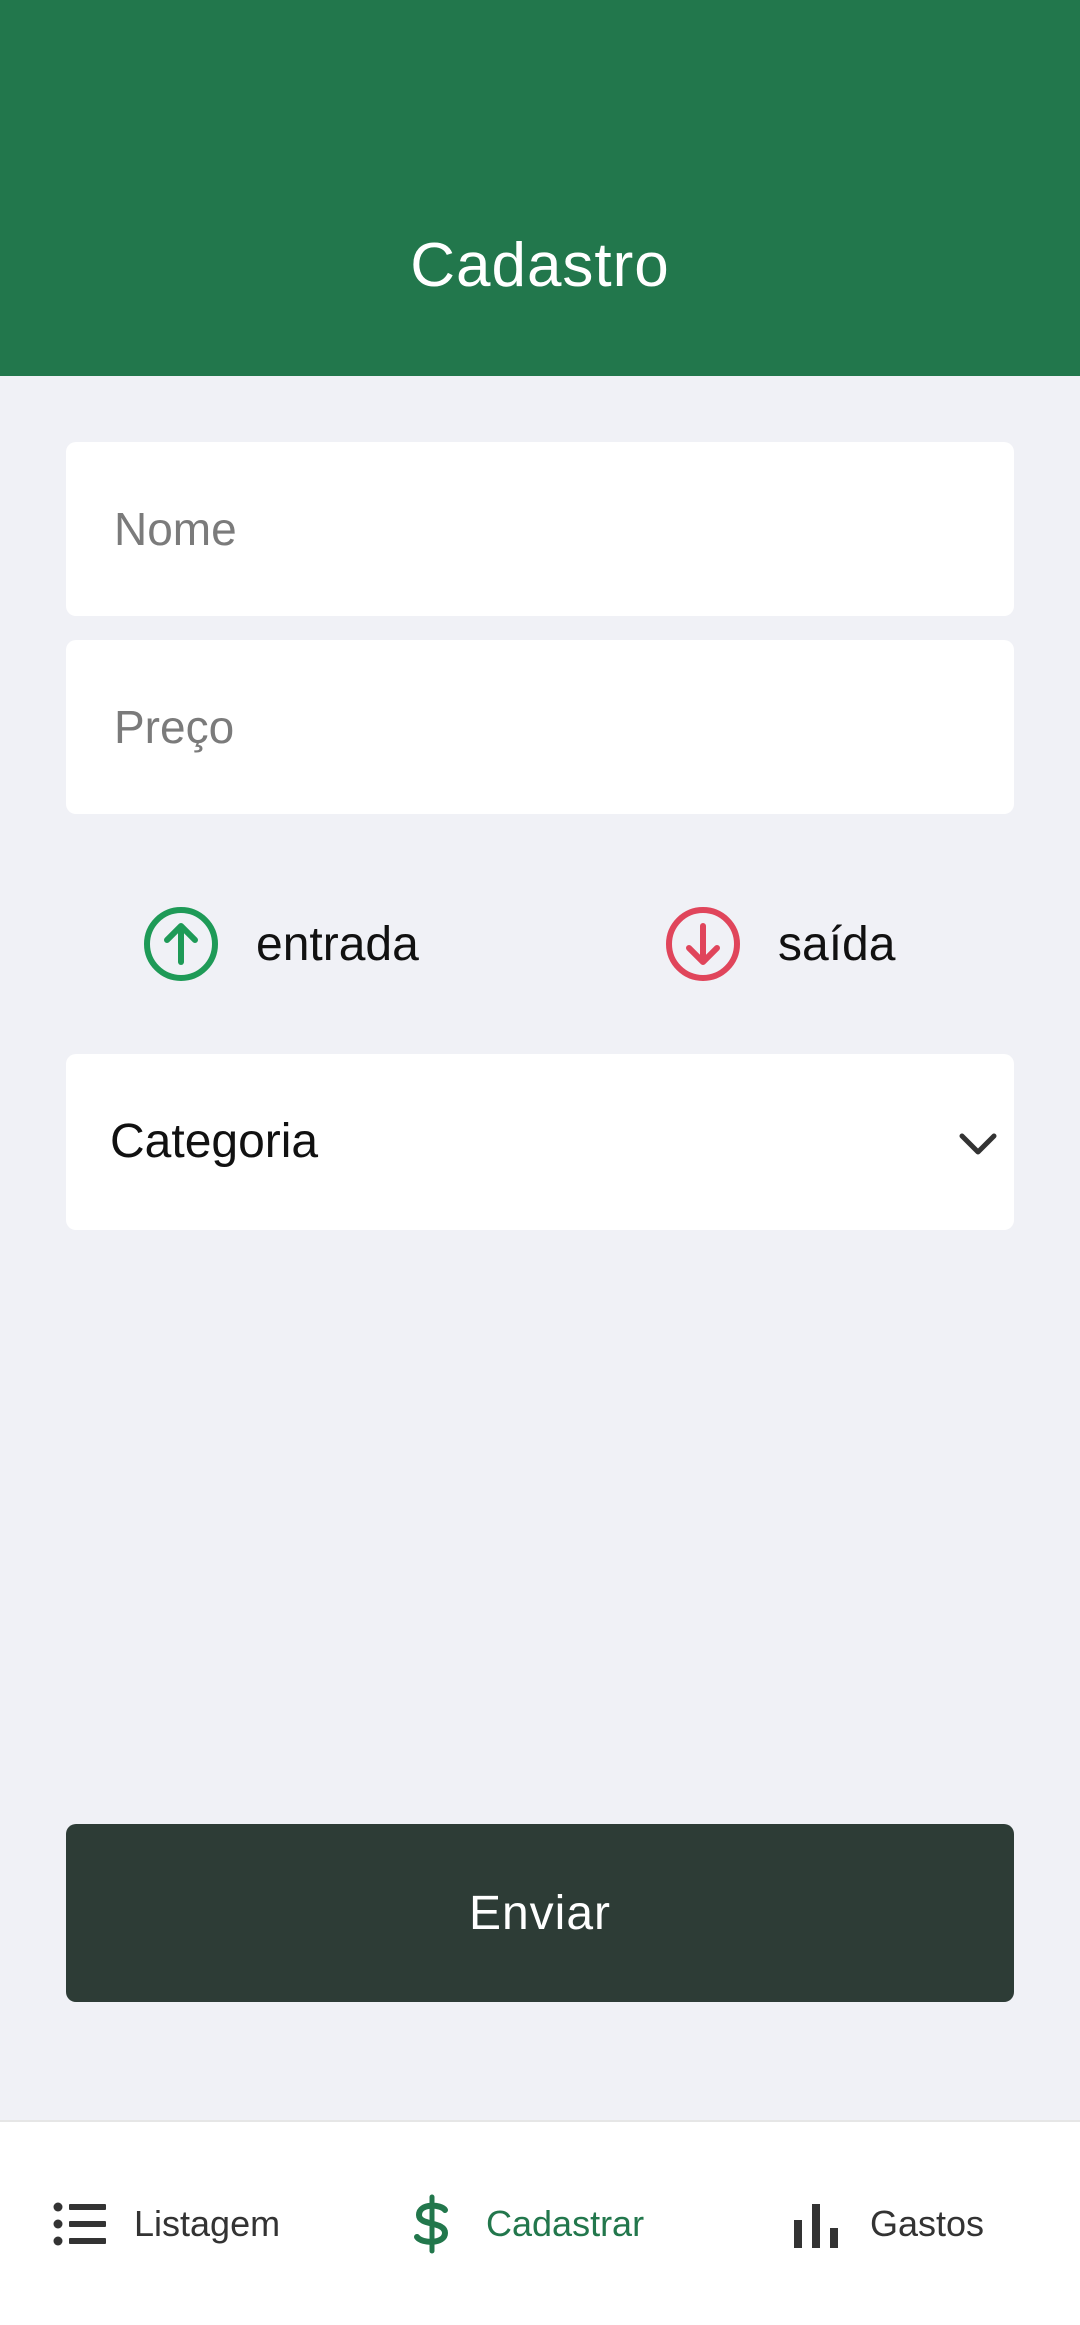 The height and width of the screenshot is (2325, 1080). What do you see at coordinates (431, 2223) in the screenshot?
I see `dollar-icon` at bounding box center [431, 2223].